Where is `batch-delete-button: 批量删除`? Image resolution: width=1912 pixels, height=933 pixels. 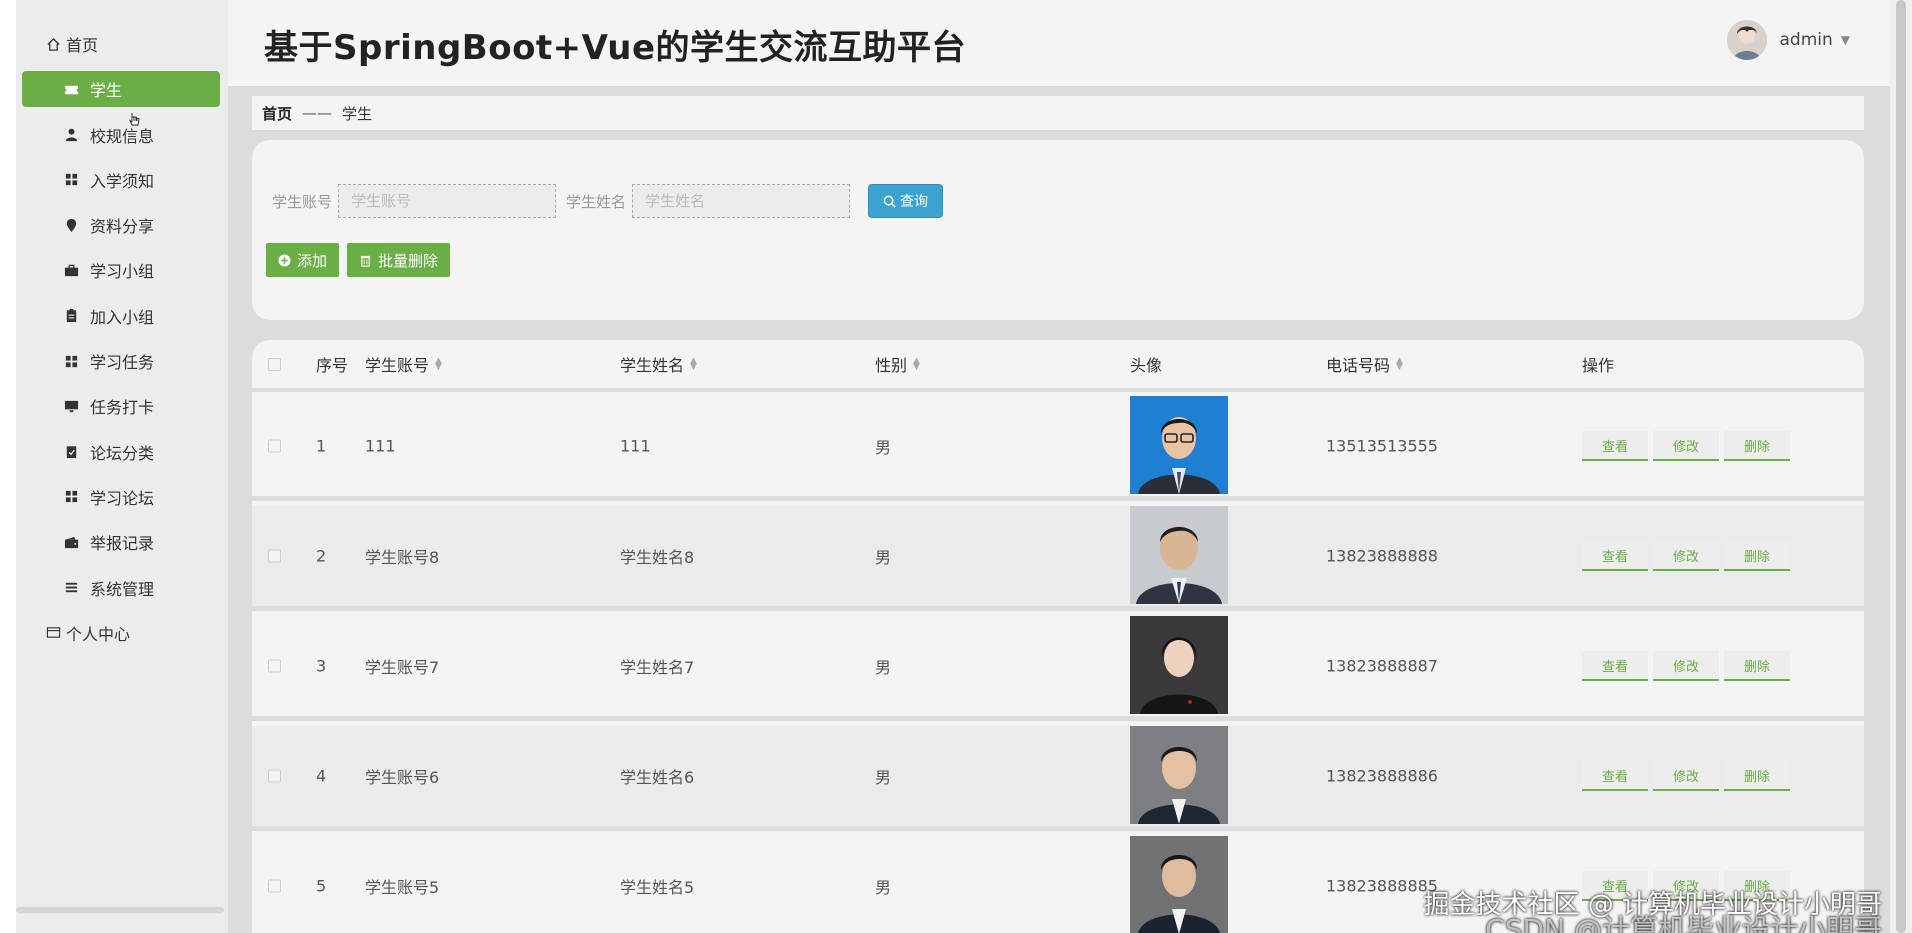
batch-delete-button: 批量删除 is located at coordinates (399, 260).